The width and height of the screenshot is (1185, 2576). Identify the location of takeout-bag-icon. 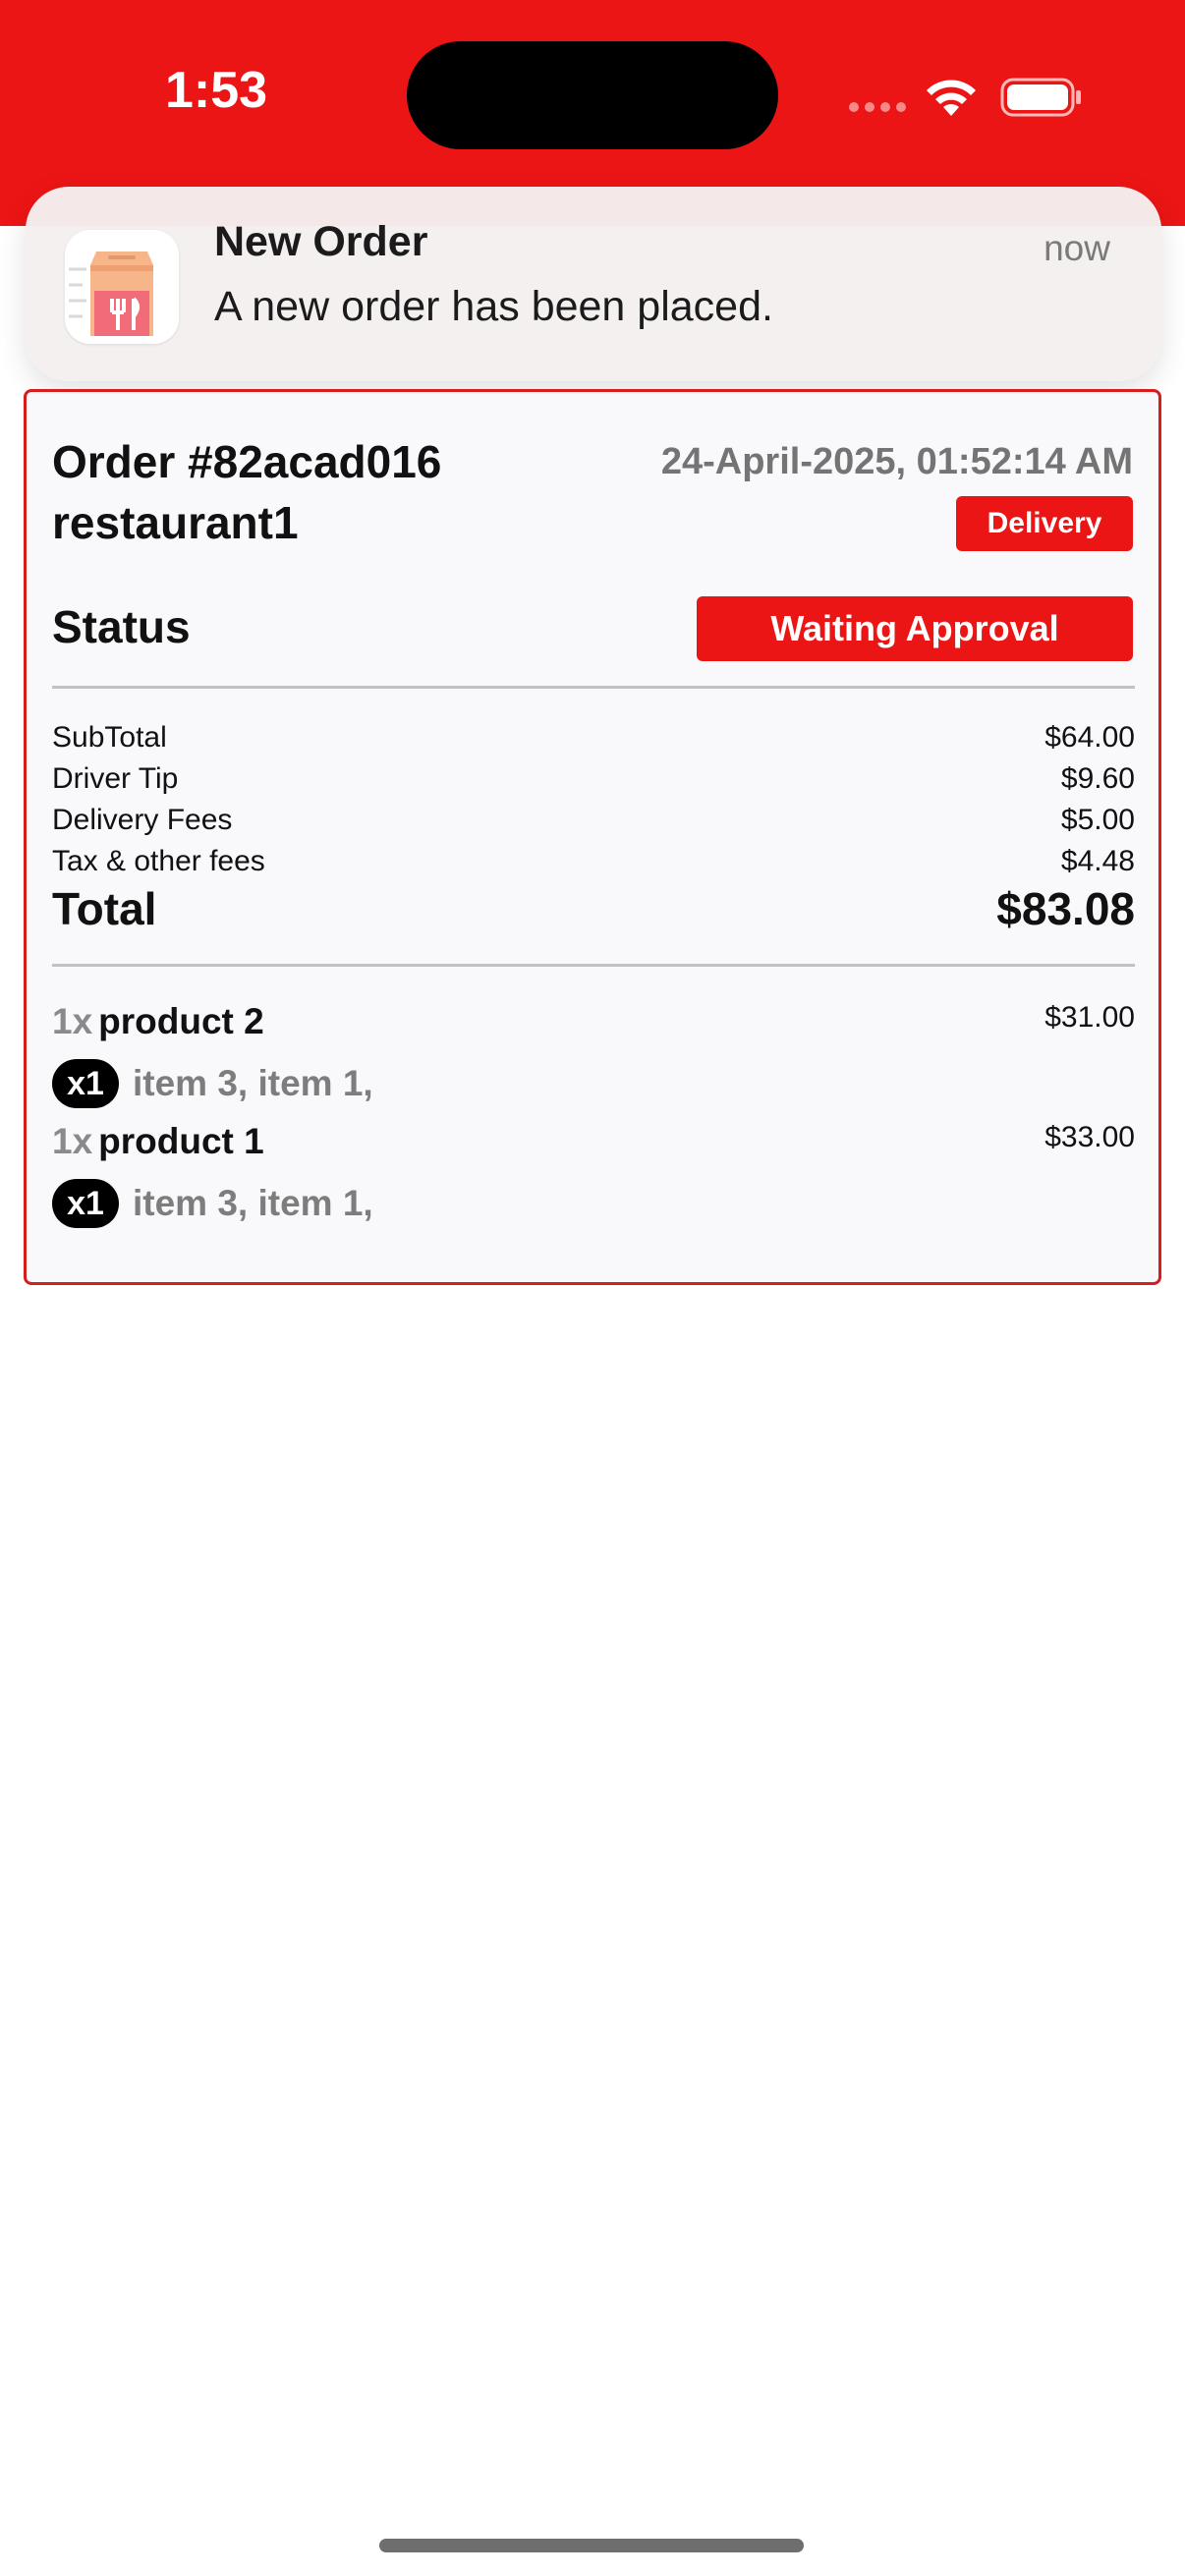
(122, 287).